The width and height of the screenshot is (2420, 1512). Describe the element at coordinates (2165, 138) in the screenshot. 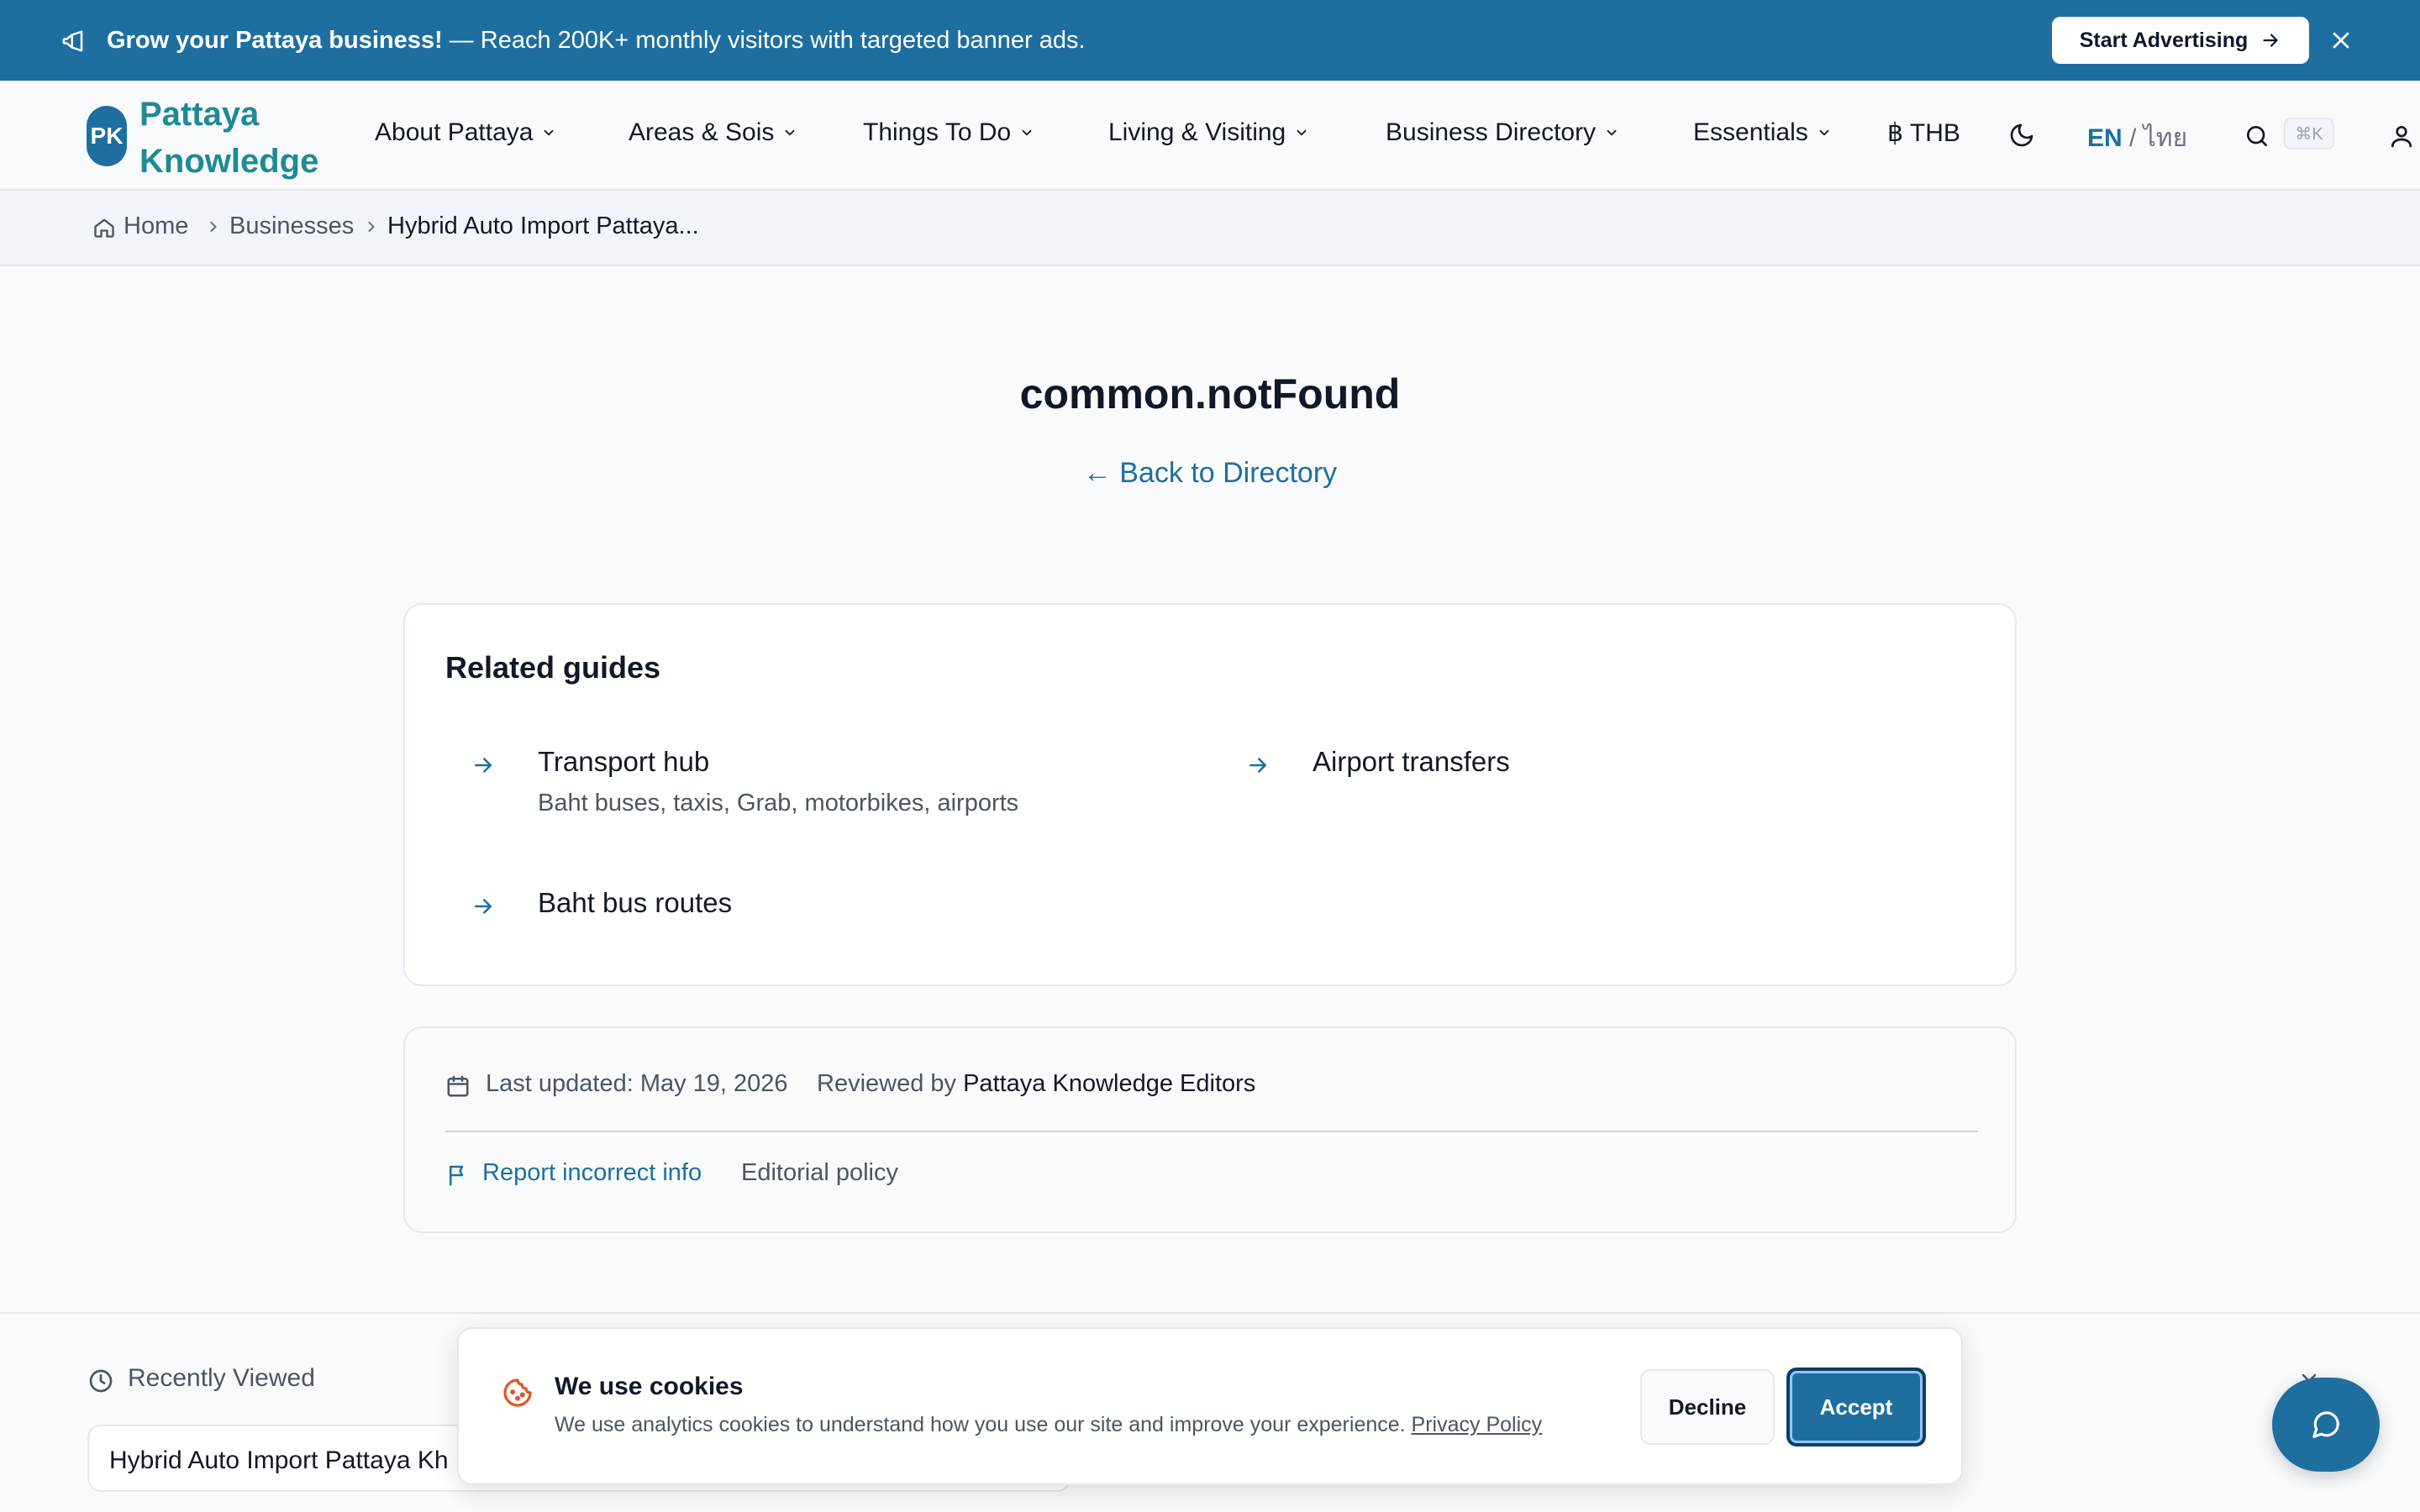

I see `lang-th: ไทย` at that location.